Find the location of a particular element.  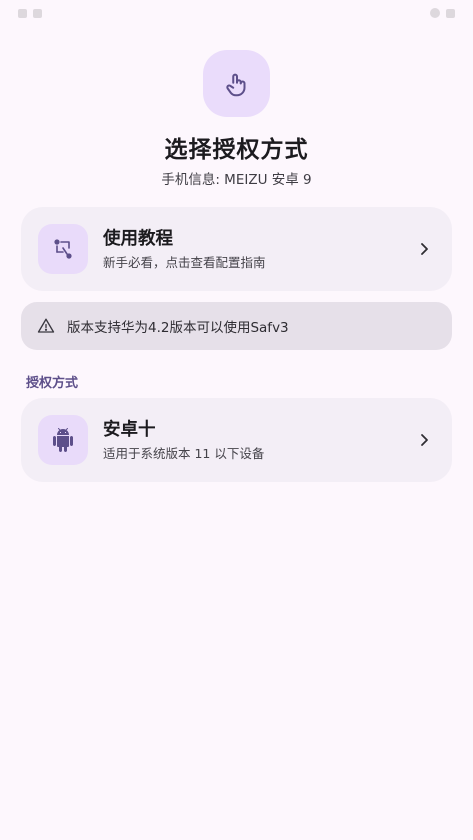

device-info: 手机信息: MEIZU 安卓 9 is located at coordinates (236, 180).